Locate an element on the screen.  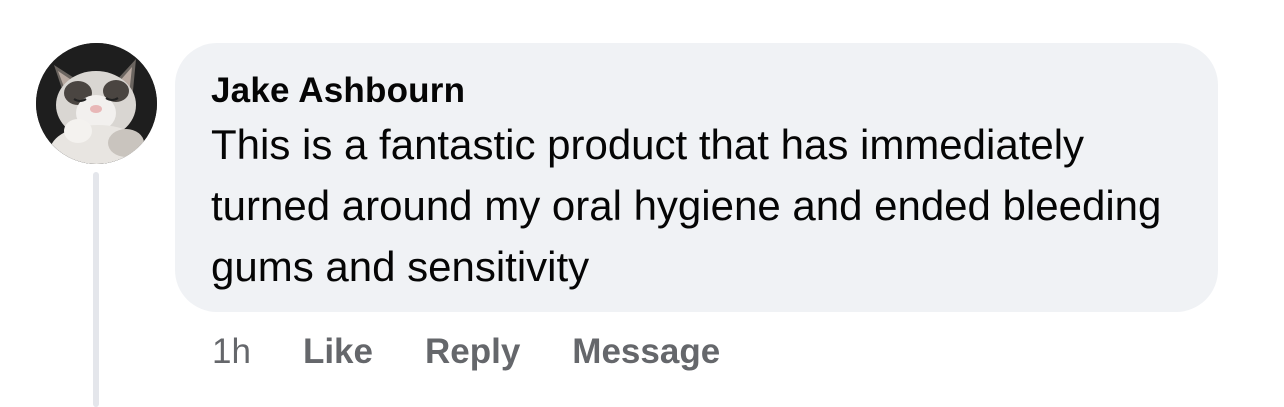
like-button: Like is located at coordinates (338, 352).